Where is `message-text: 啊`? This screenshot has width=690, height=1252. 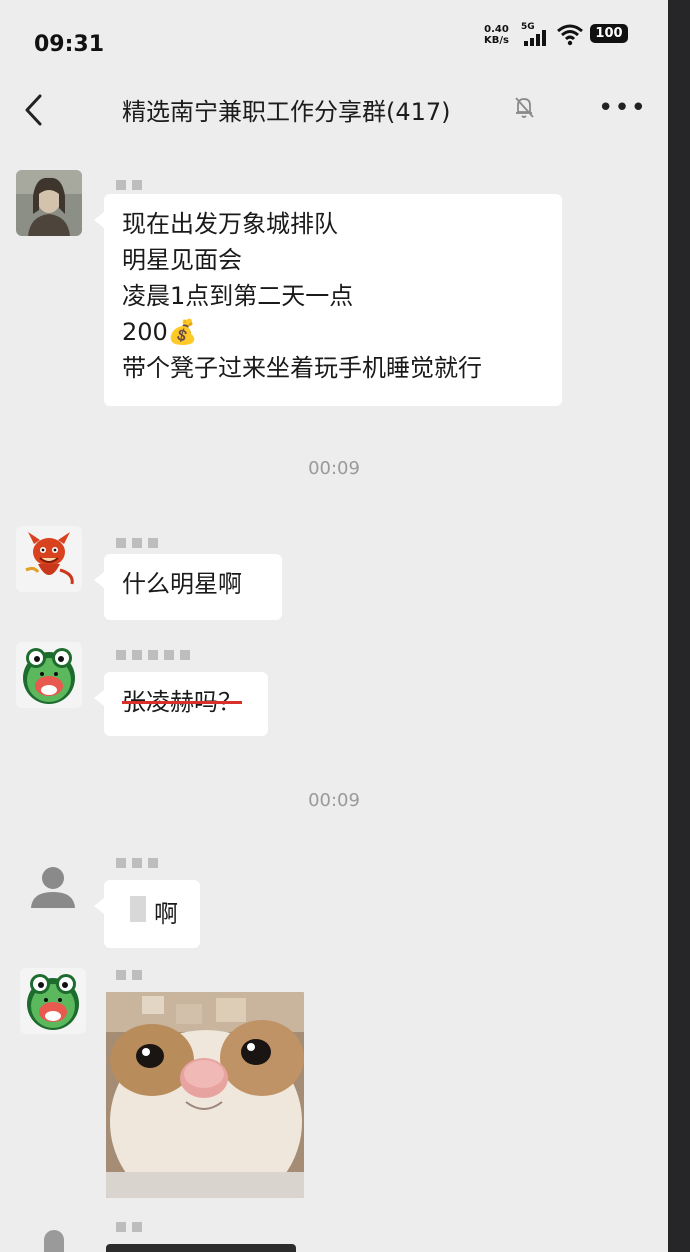 message-text: 啊 is located at coordinates (166, 914).